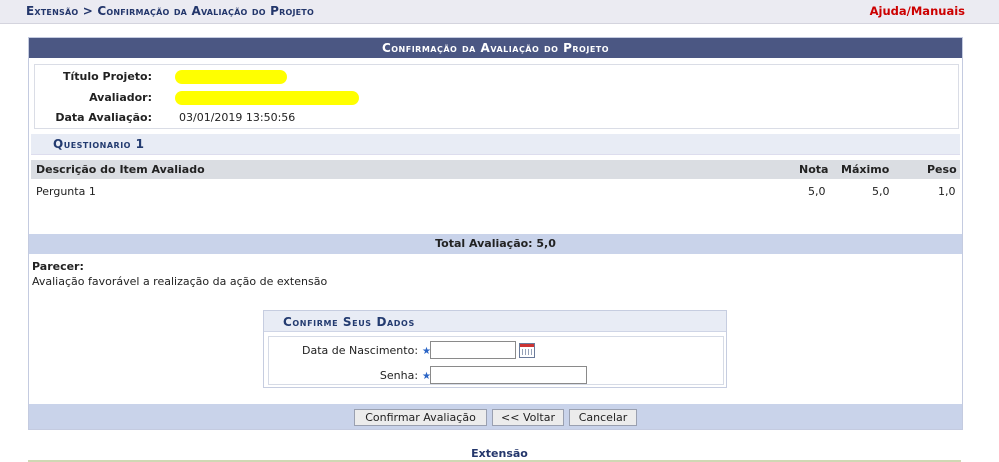 Image resolution: width=999 pixels, height=462 pixels. I want to click on titulo-value, so click(231, 77).